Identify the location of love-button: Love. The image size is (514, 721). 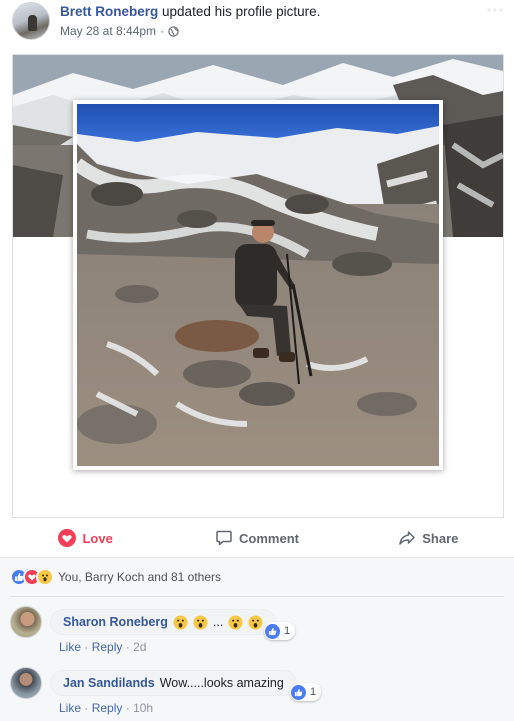
(85, 538).